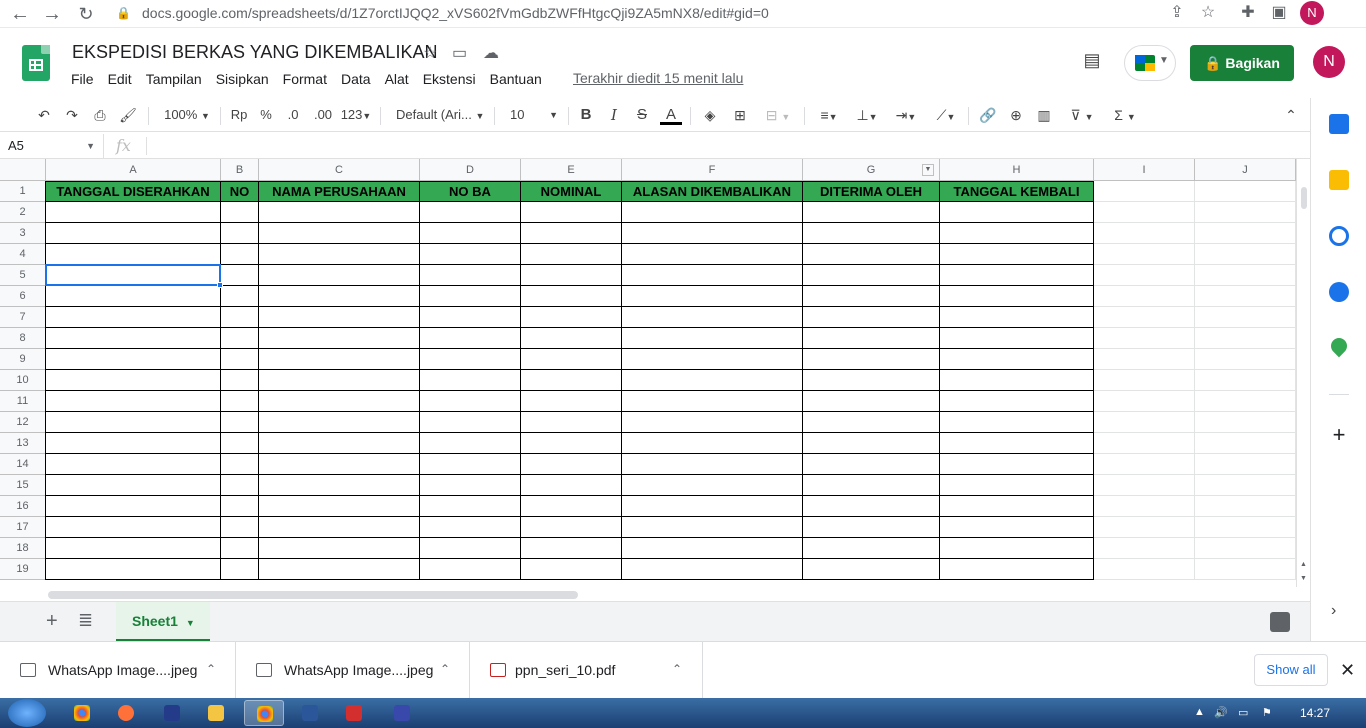  What do you see at coordinates (1017, 170) in the screenshot?
I see `column-header-h: H` at bounding box center [1017, 170].